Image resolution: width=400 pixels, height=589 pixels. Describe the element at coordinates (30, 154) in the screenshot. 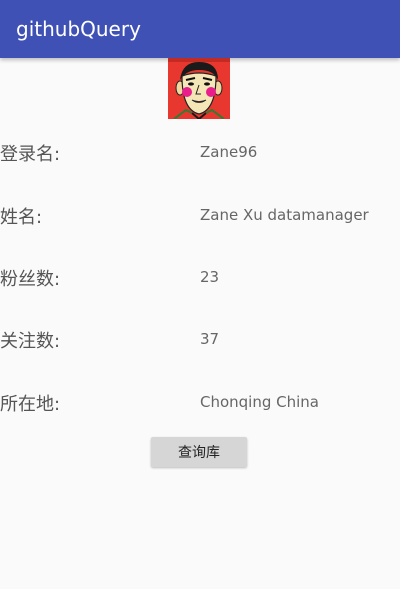

I see `login-label: 登录名:` at that location.